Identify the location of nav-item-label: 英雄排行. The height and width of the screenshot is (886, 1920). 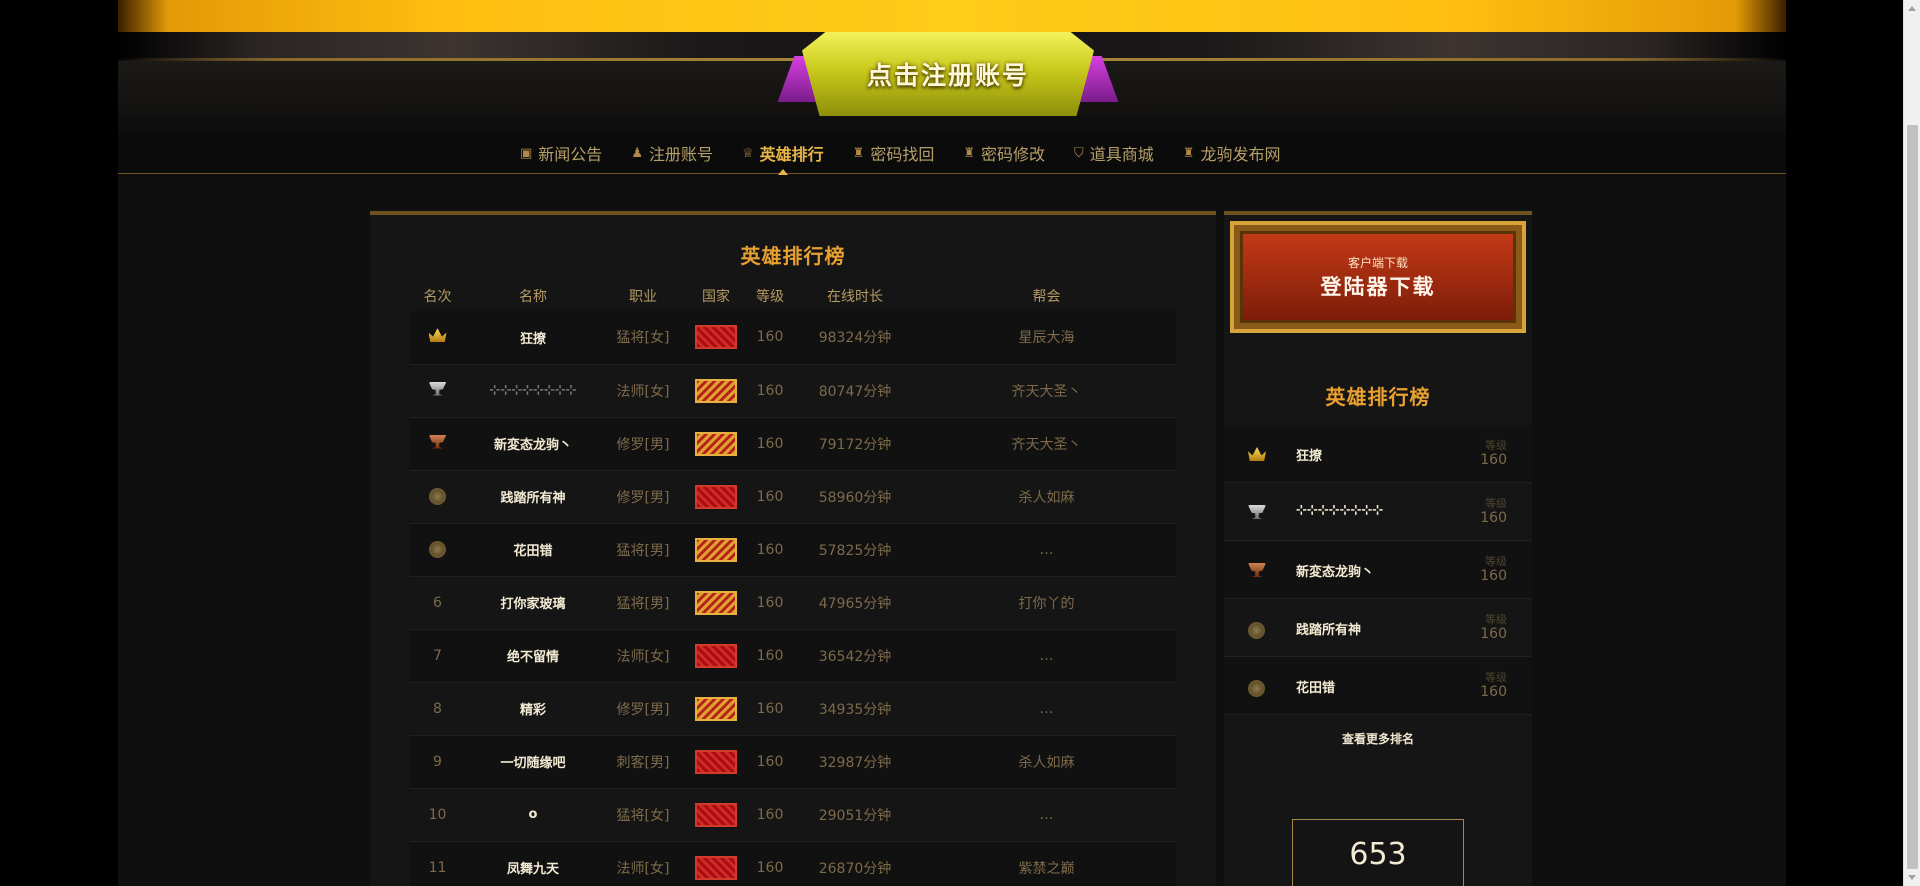
(791, 154).